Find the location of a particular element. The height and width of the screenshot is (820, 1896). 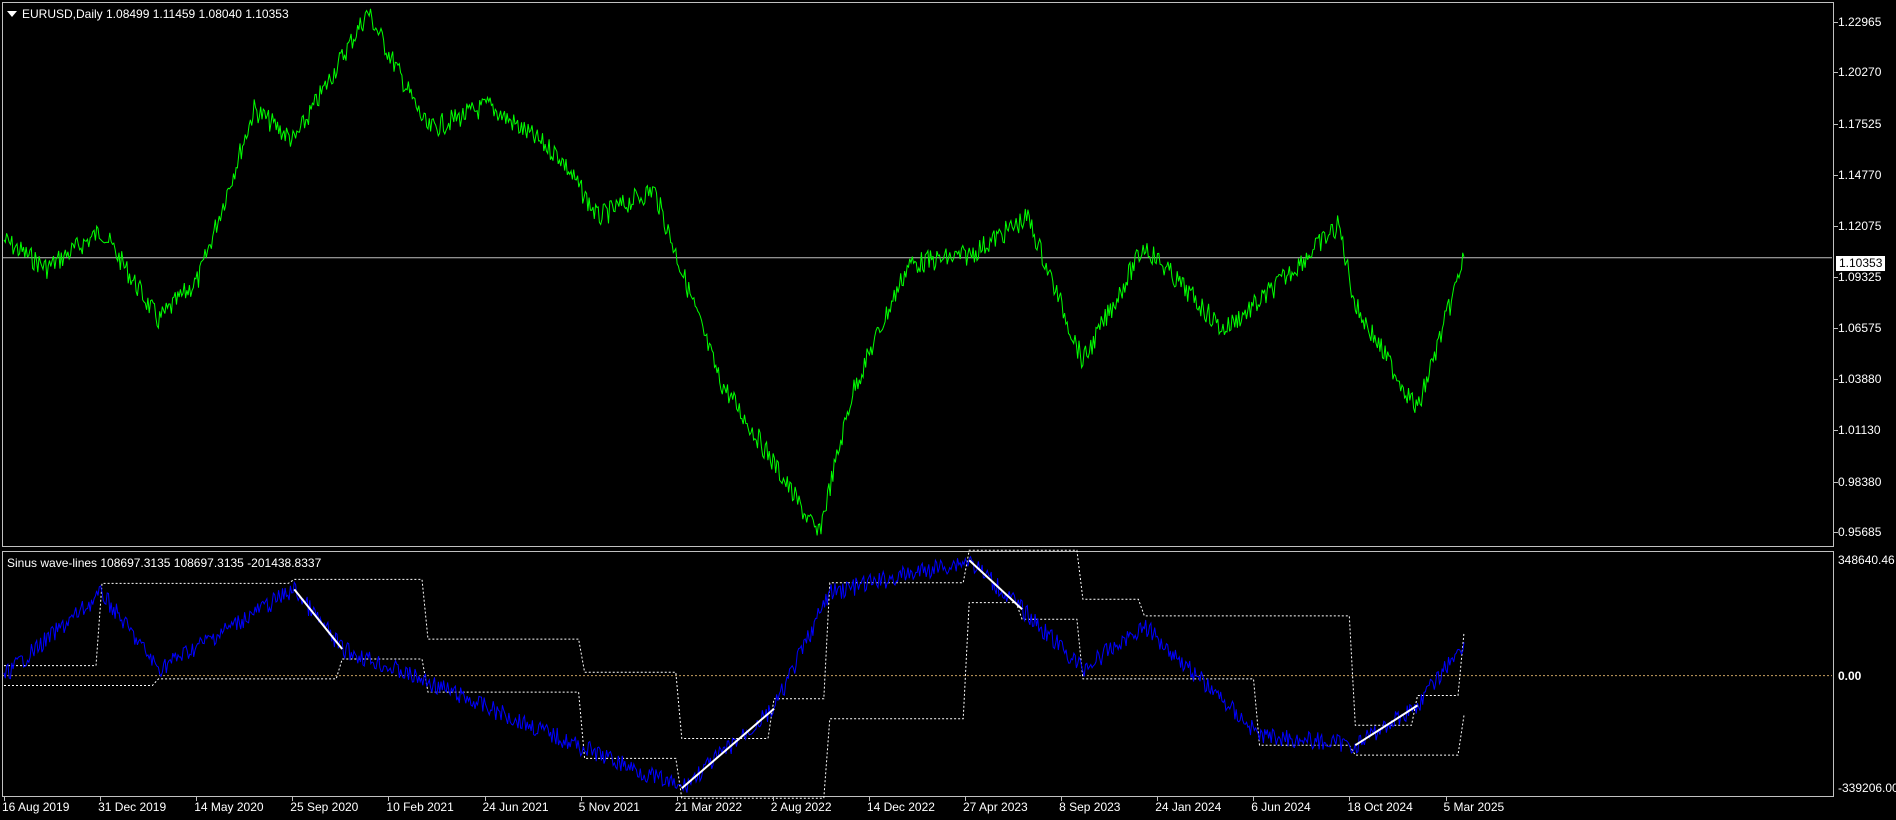

time-axis-label: 27 Apr 2023 is located at coordinates (995, 807).